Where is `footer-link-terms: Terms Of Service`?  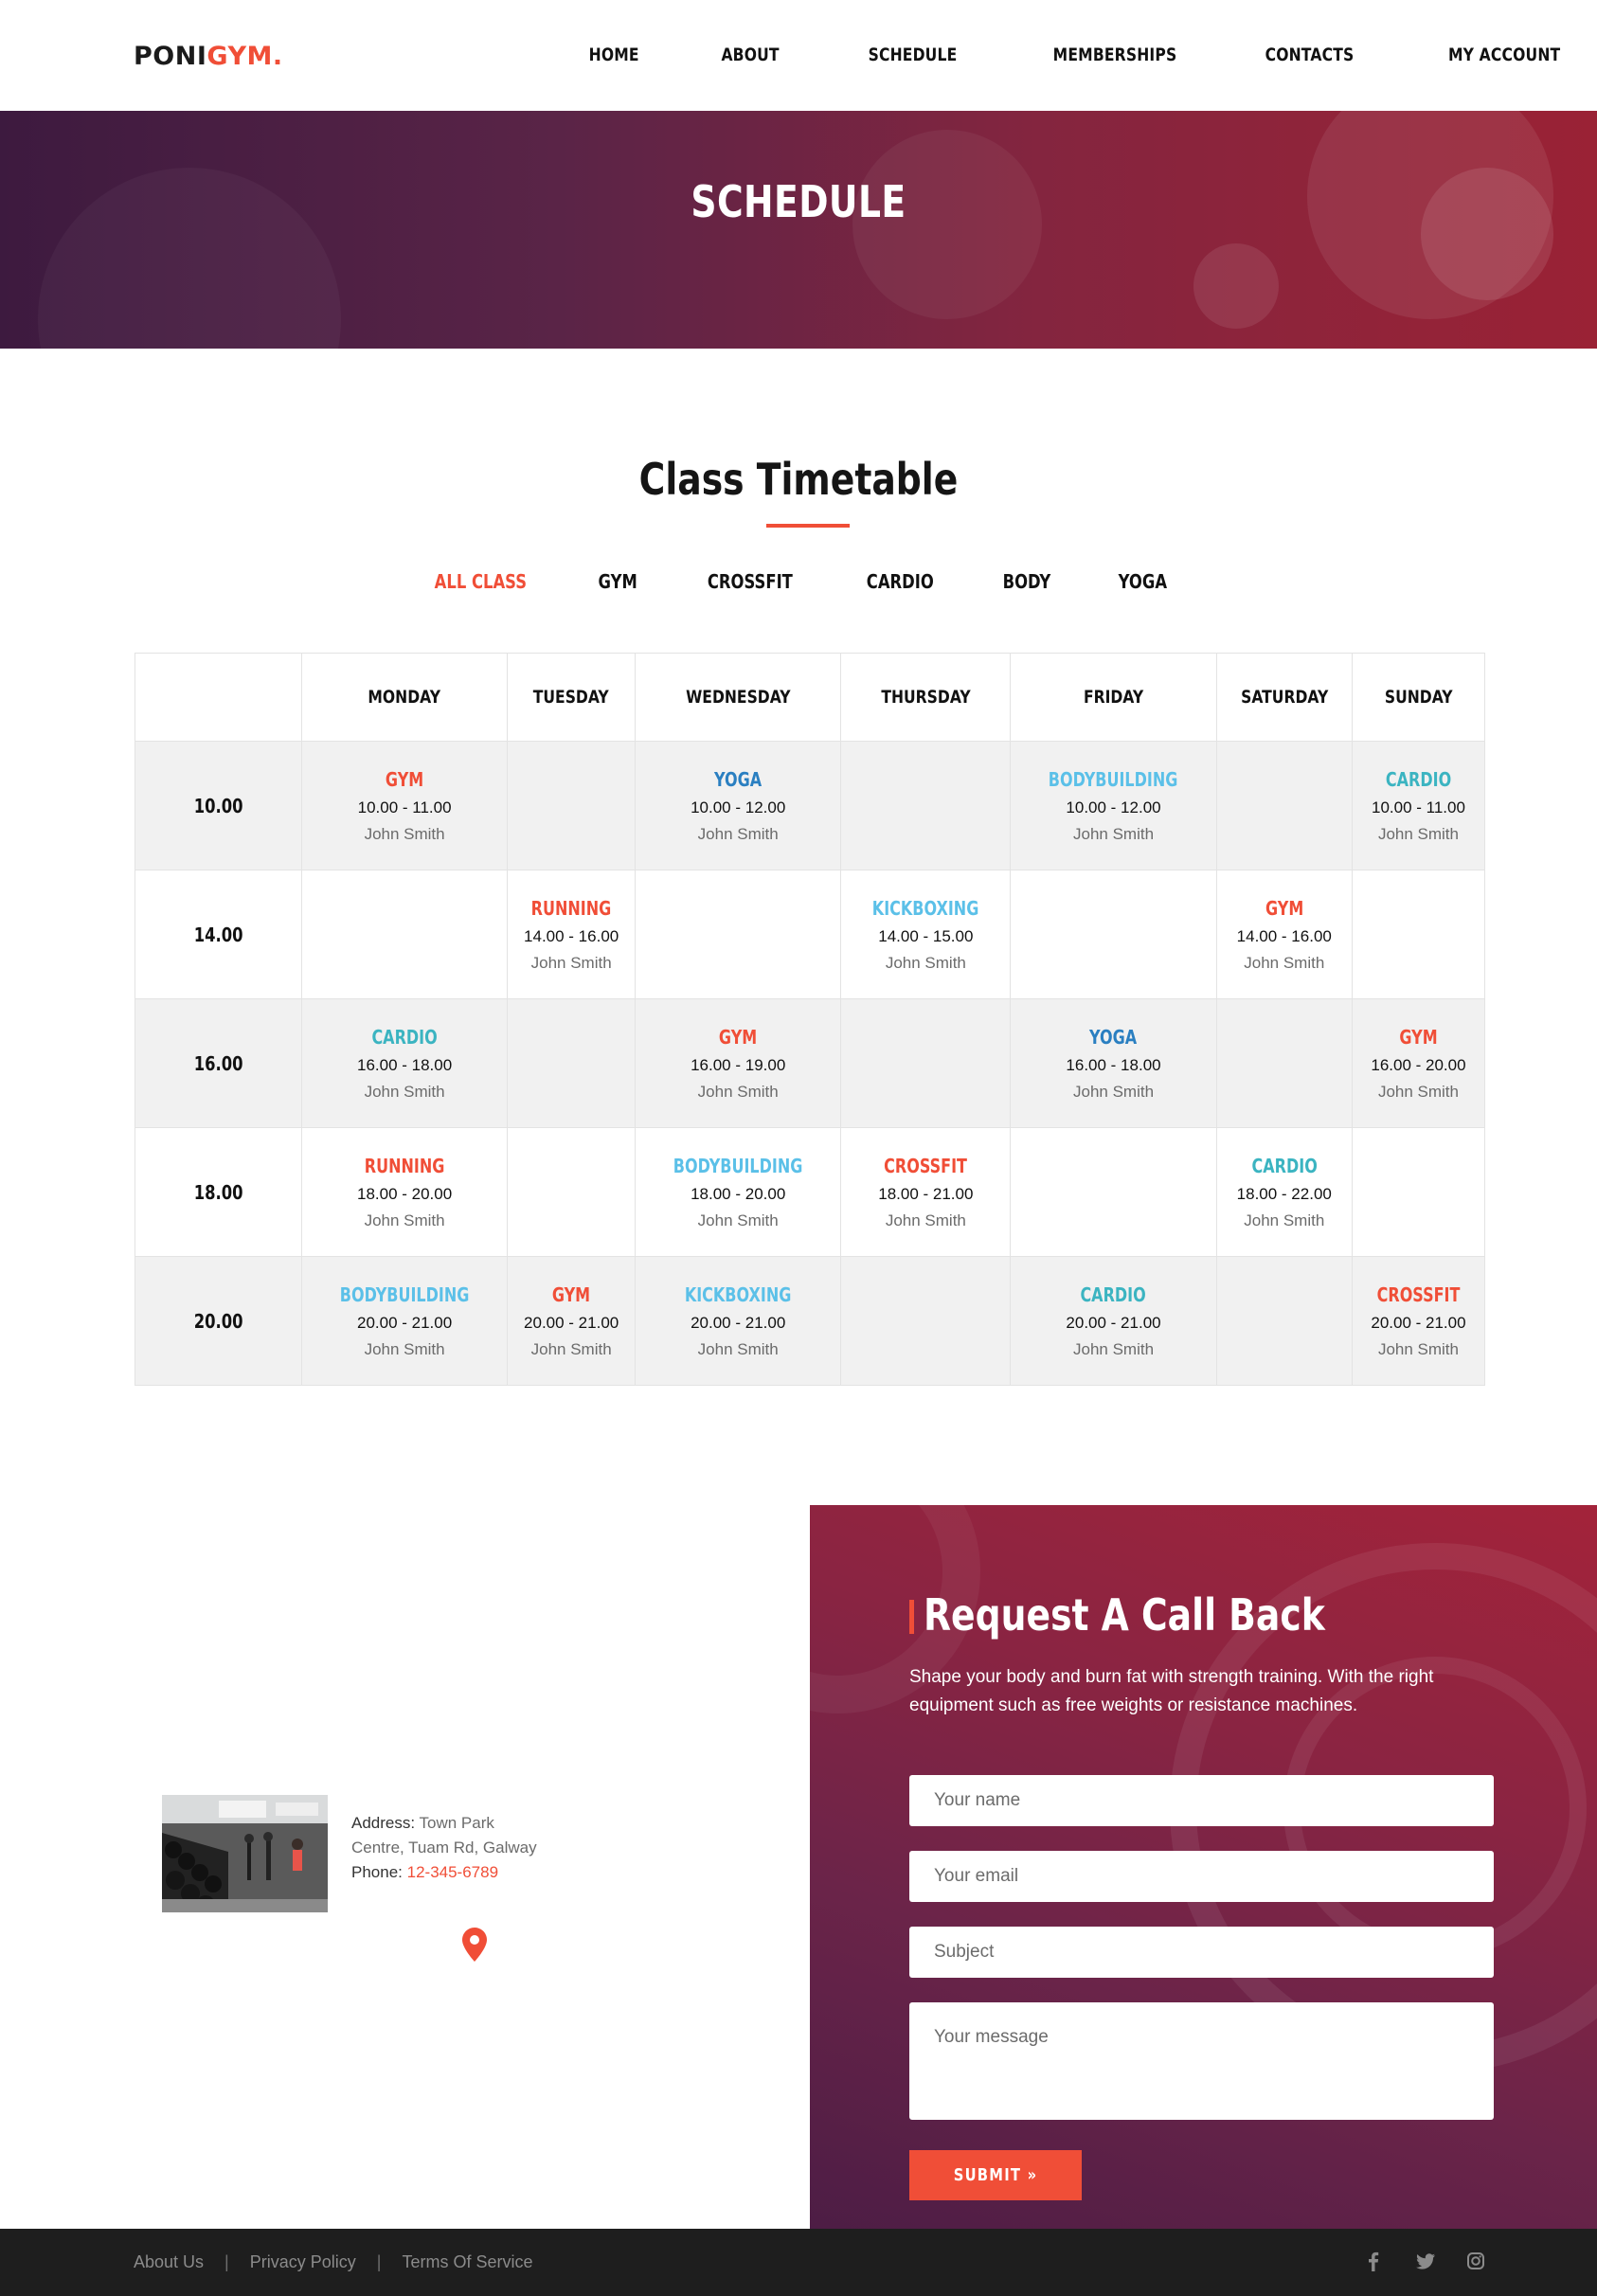 footer-link-terms: Terms Of Service is located at coordinates (467, 2262).